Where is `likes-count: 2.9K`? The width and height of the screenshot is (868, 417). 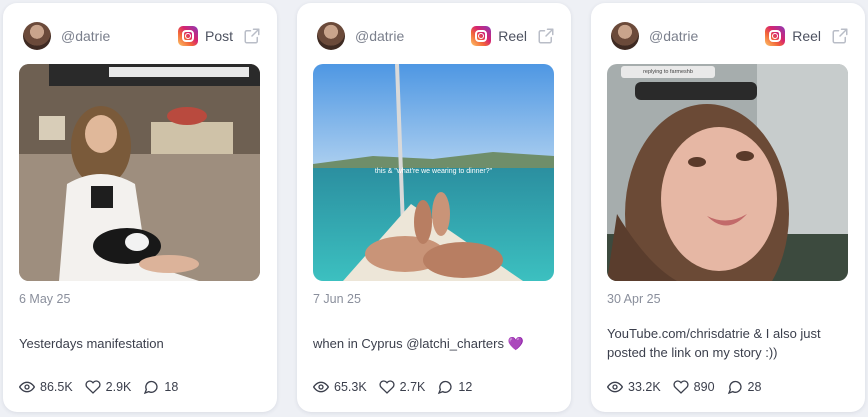 likes-count: 2.9K is located at coordinates (118, 387).